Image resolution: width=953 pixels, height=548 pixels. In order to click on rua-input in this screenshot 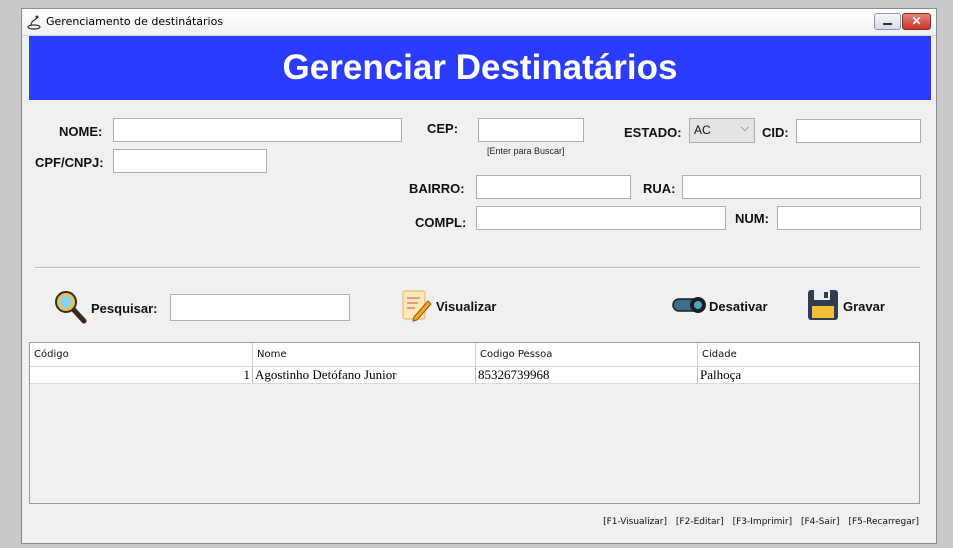, I will do `click(801, 187)`.